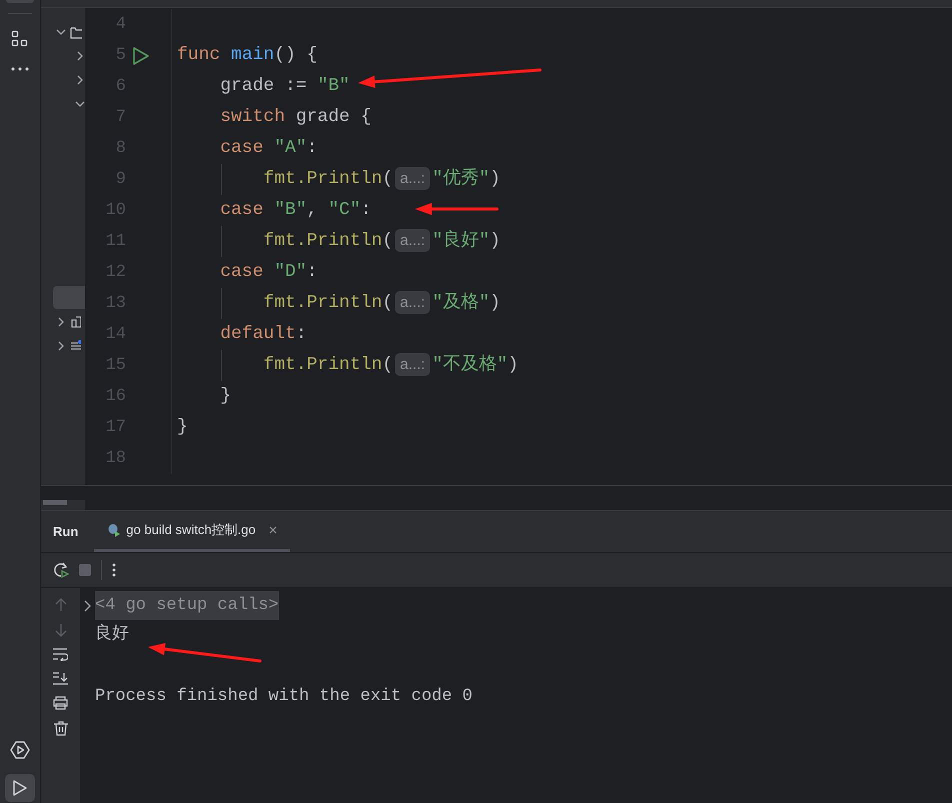 The width and height of the screenshot is (952, 803). I want to click on code-line: case "A":, so click(268, 148).